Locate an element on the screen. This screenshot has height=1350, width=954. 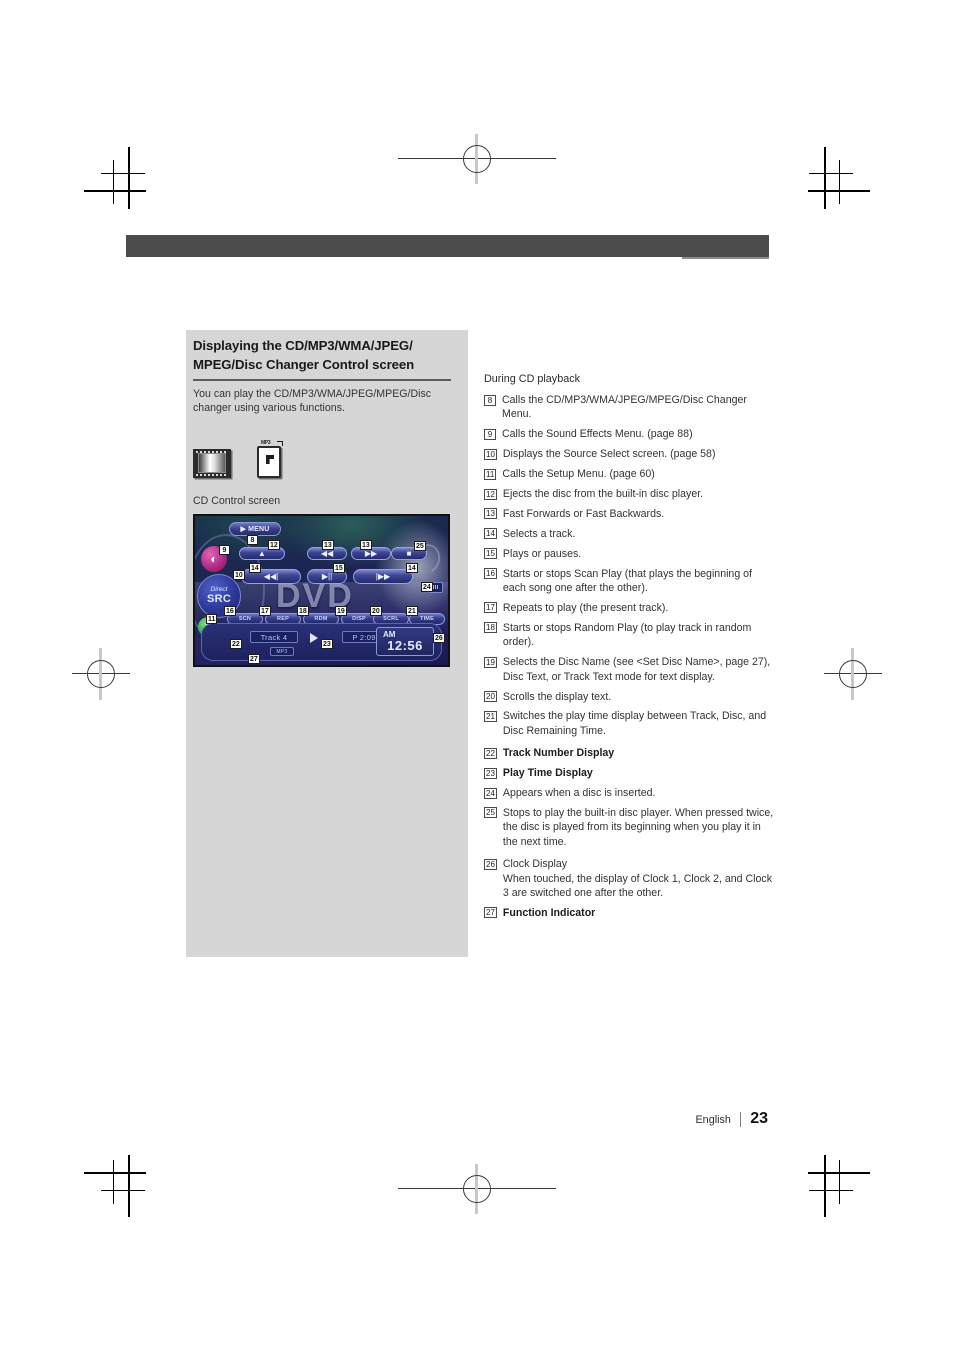
callout-25: 25 is located at coordinates (420, 546).